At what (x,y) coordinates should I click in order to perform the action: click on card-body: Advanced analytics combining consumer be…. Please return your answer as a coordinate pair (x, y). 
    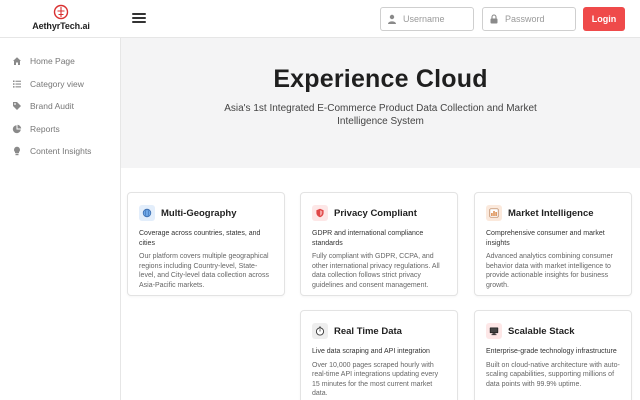
    Looking at the image, I should click on (549, 271).